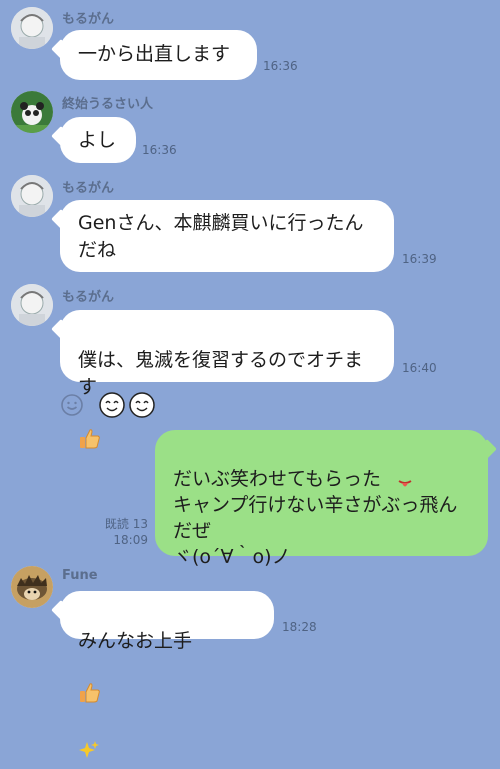  I want to click on message-bubble: よし, so click(98, 140).